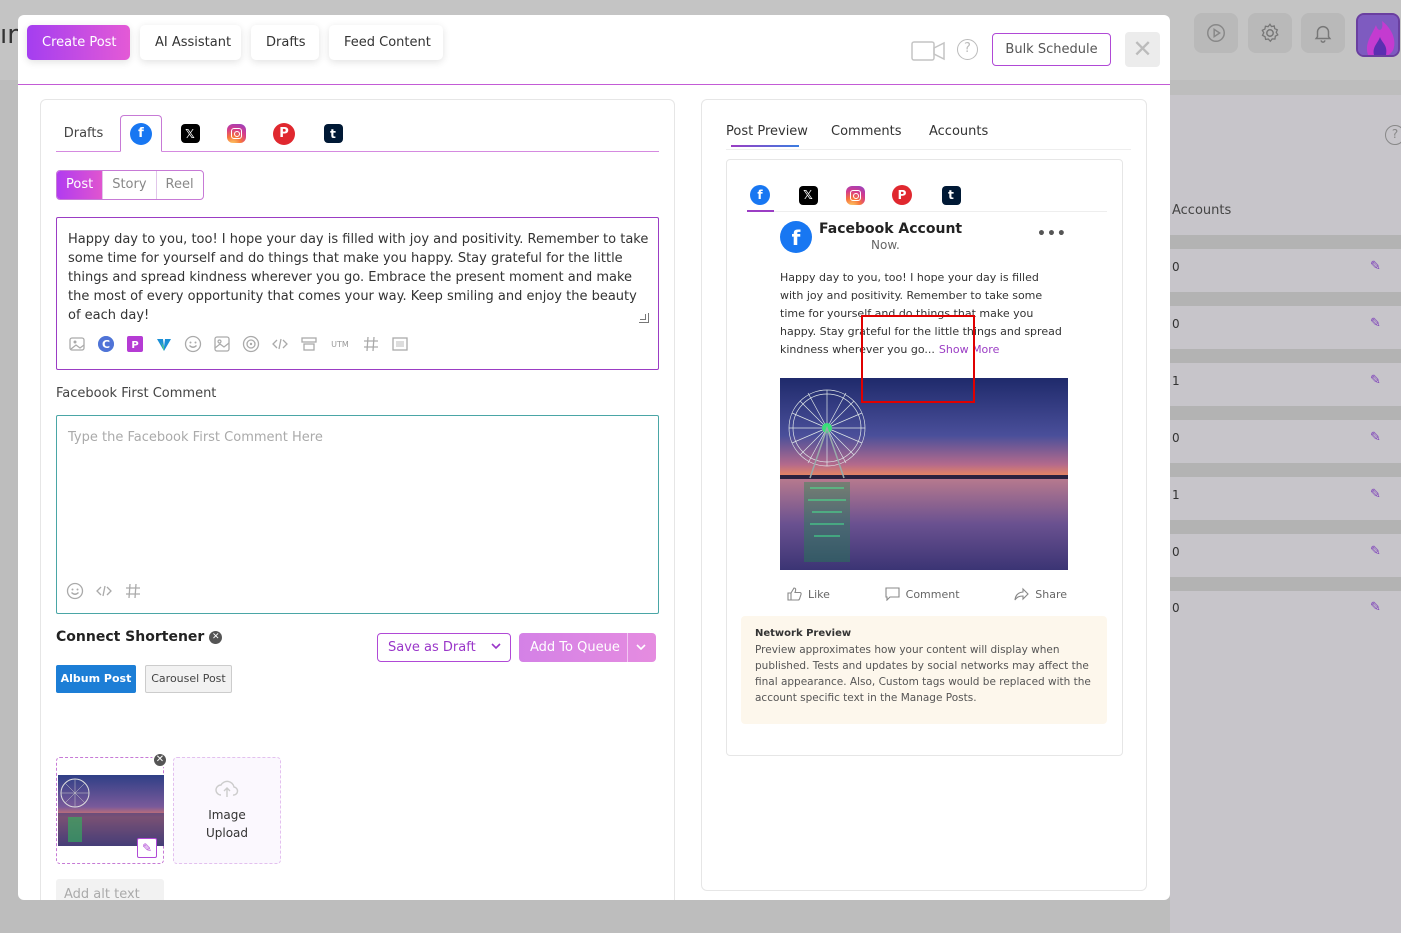 This screenshot has height=933, width=1401. Describe the element at coordinates (106, 344) in the screenshot. I see `canva-icon: C` at that location.